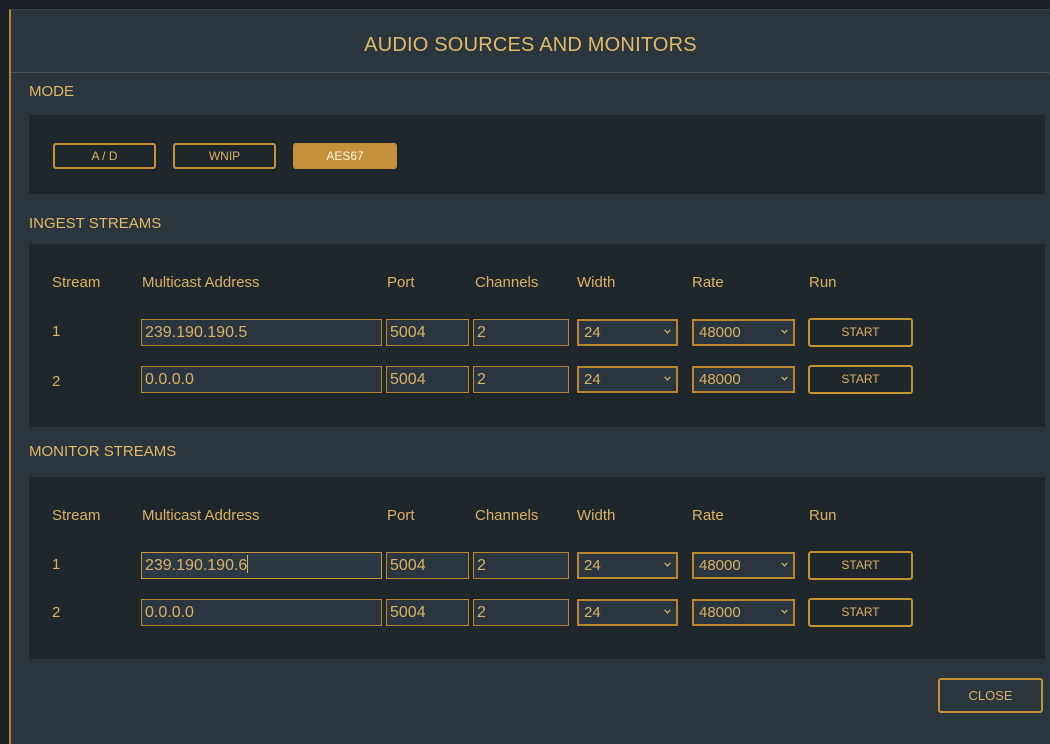 This screenshot has width=1050, height=744. I want to click on monitor-row-2-rate-select: 48000, so click(743, 612).